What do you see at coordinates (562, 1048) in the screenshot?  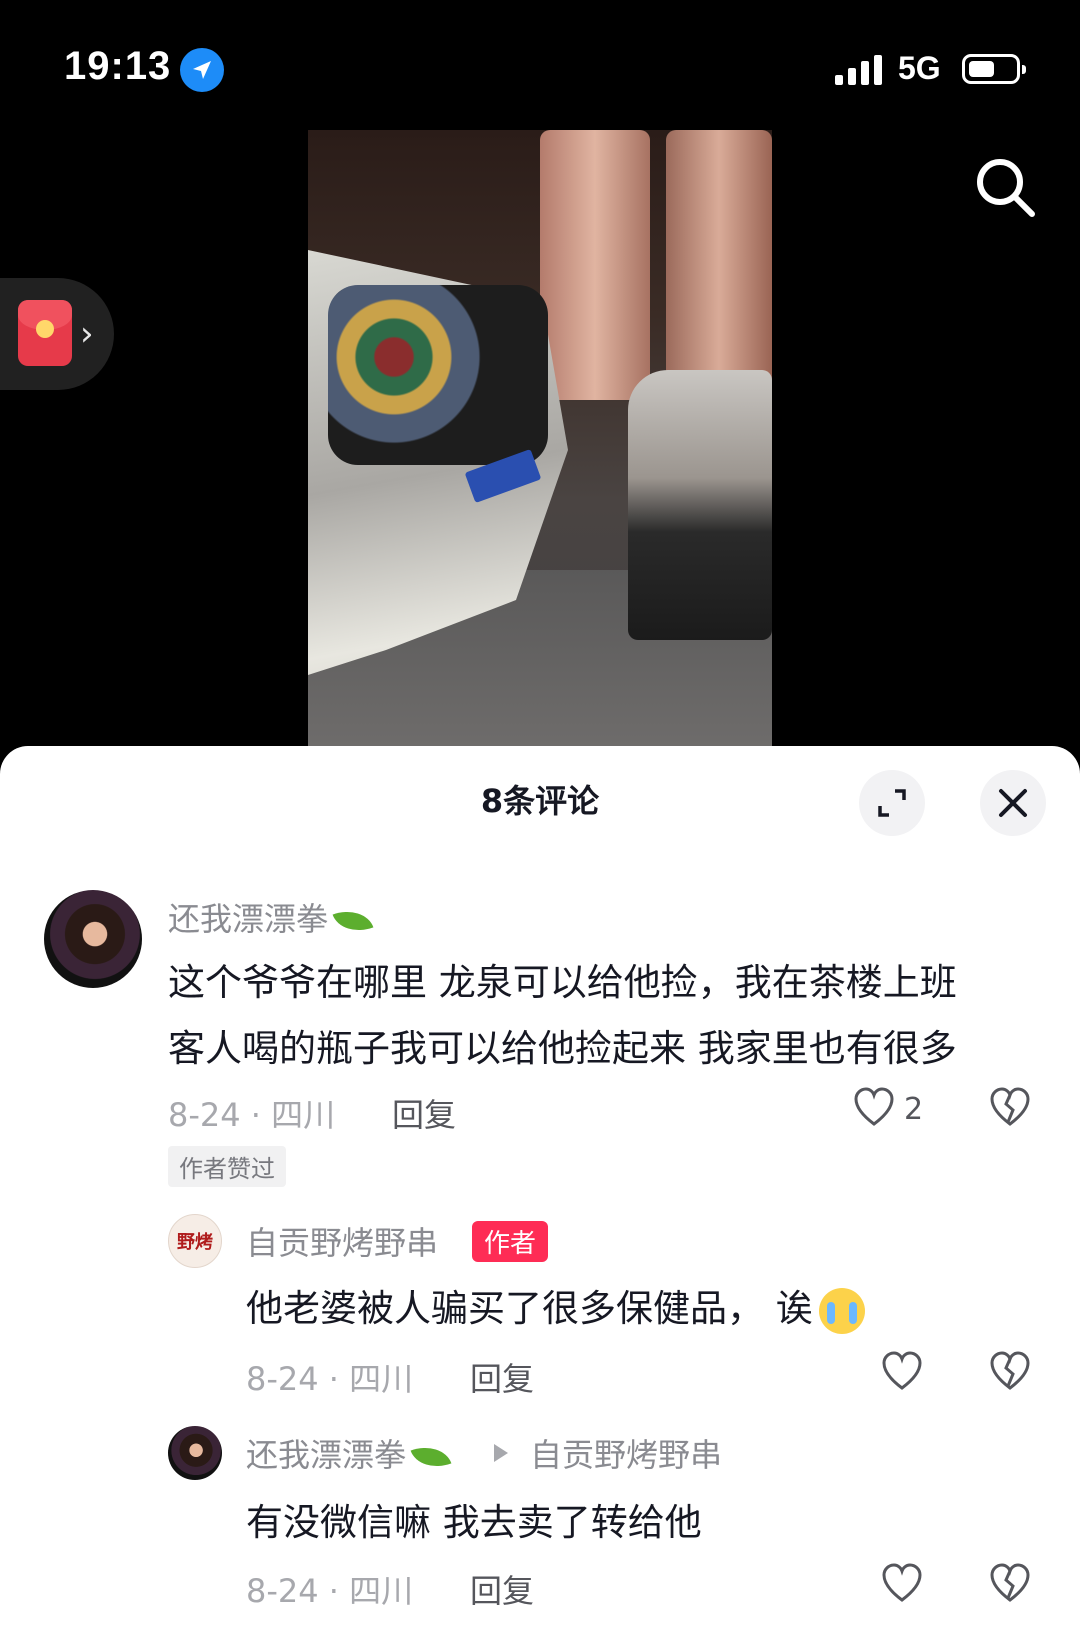 I see `comment-text: 客人喝的瓶子我可以给他捡起来 我家里也有很多` at bounding box center [562, 1048].